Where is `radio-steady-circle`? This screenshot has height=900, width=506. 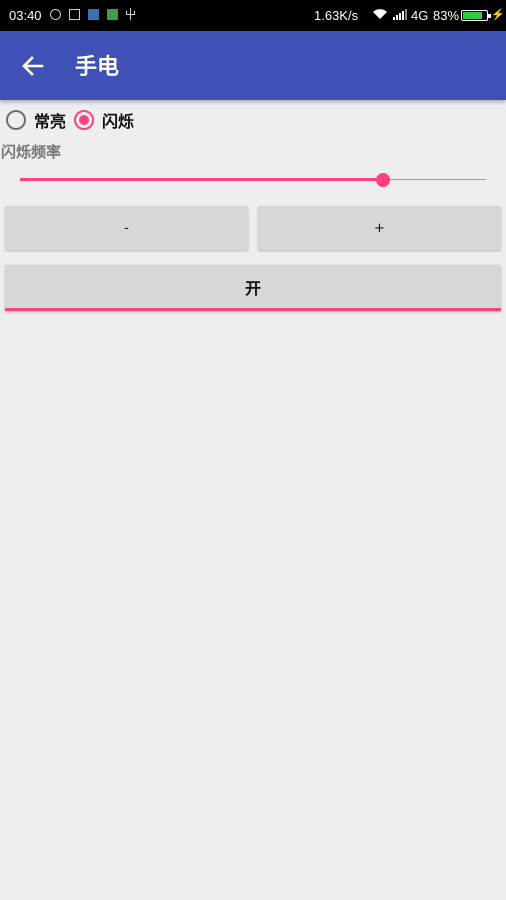 radio-steady-circle is located at coordinates (16, 120).